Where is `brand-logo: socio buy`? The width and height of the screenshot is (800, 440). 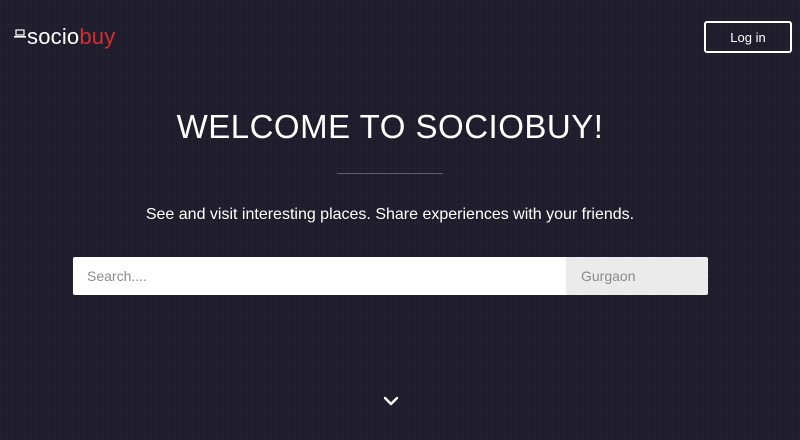
brand-logo: socio buy is located at coordinates (64, 37).